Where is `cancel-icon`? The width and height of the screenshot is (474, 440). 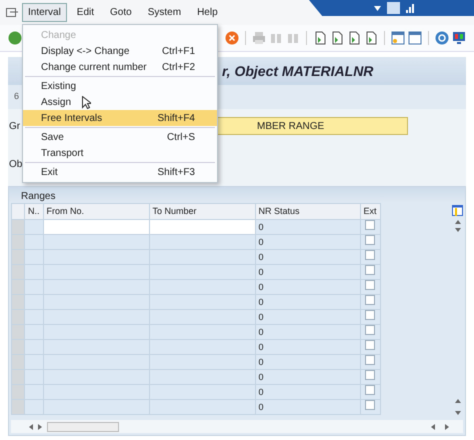 cancel-icon is located at coordinates (232, 38).